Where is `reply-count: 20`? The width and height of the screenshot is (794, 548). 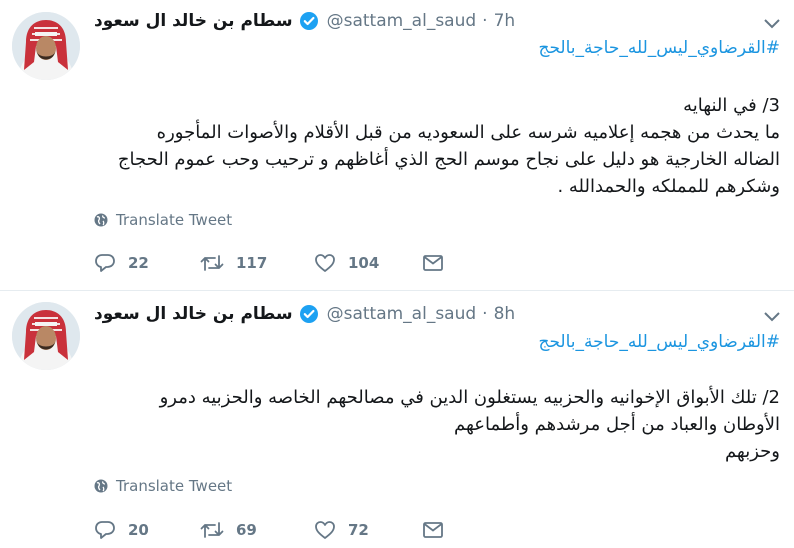 reply-count: 20 is located at coordinates (138, 530).